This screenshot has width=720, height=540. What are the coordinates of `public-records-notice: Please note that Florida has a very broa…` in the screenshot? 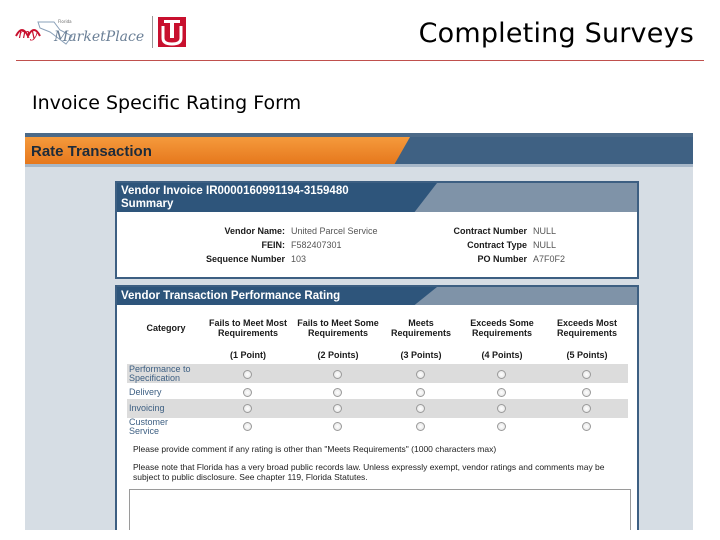 It's located at (369, 472).